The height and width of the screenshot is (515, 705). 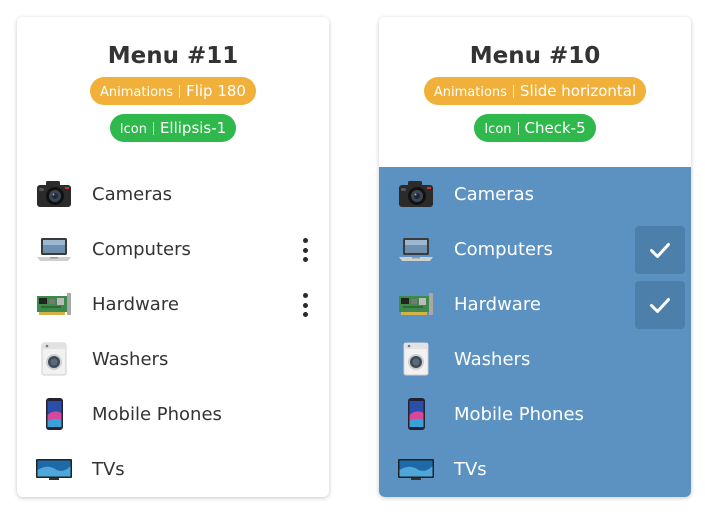 I want to click on icon-badge: Icon Ellipsis-1, so click(x=173, y=128).